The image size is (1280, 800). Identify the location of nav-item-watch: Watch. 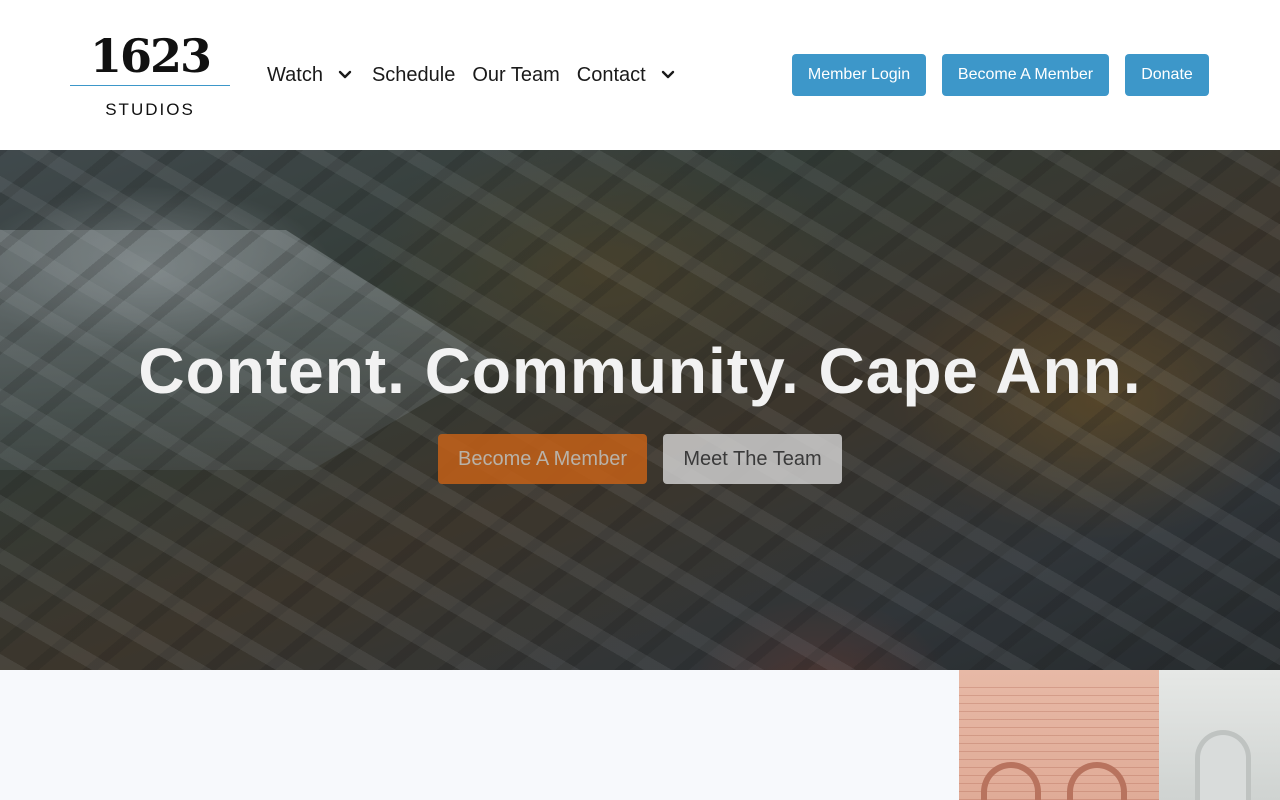
(311, 75).